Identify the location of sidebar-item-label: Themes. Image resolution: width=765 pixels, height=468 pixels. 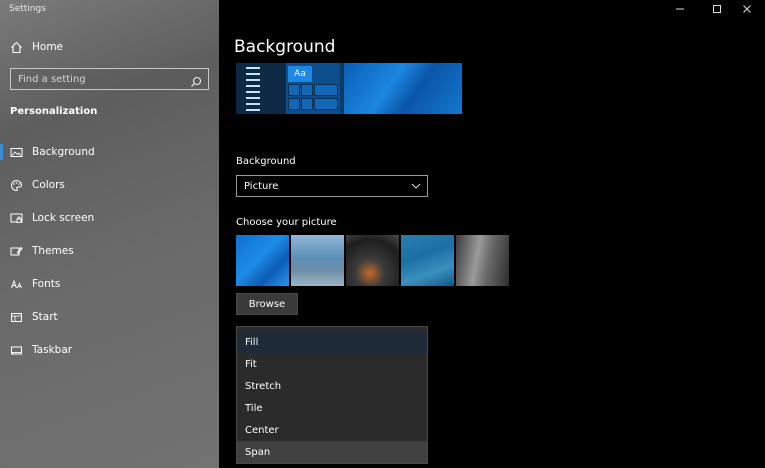
(53, 251).